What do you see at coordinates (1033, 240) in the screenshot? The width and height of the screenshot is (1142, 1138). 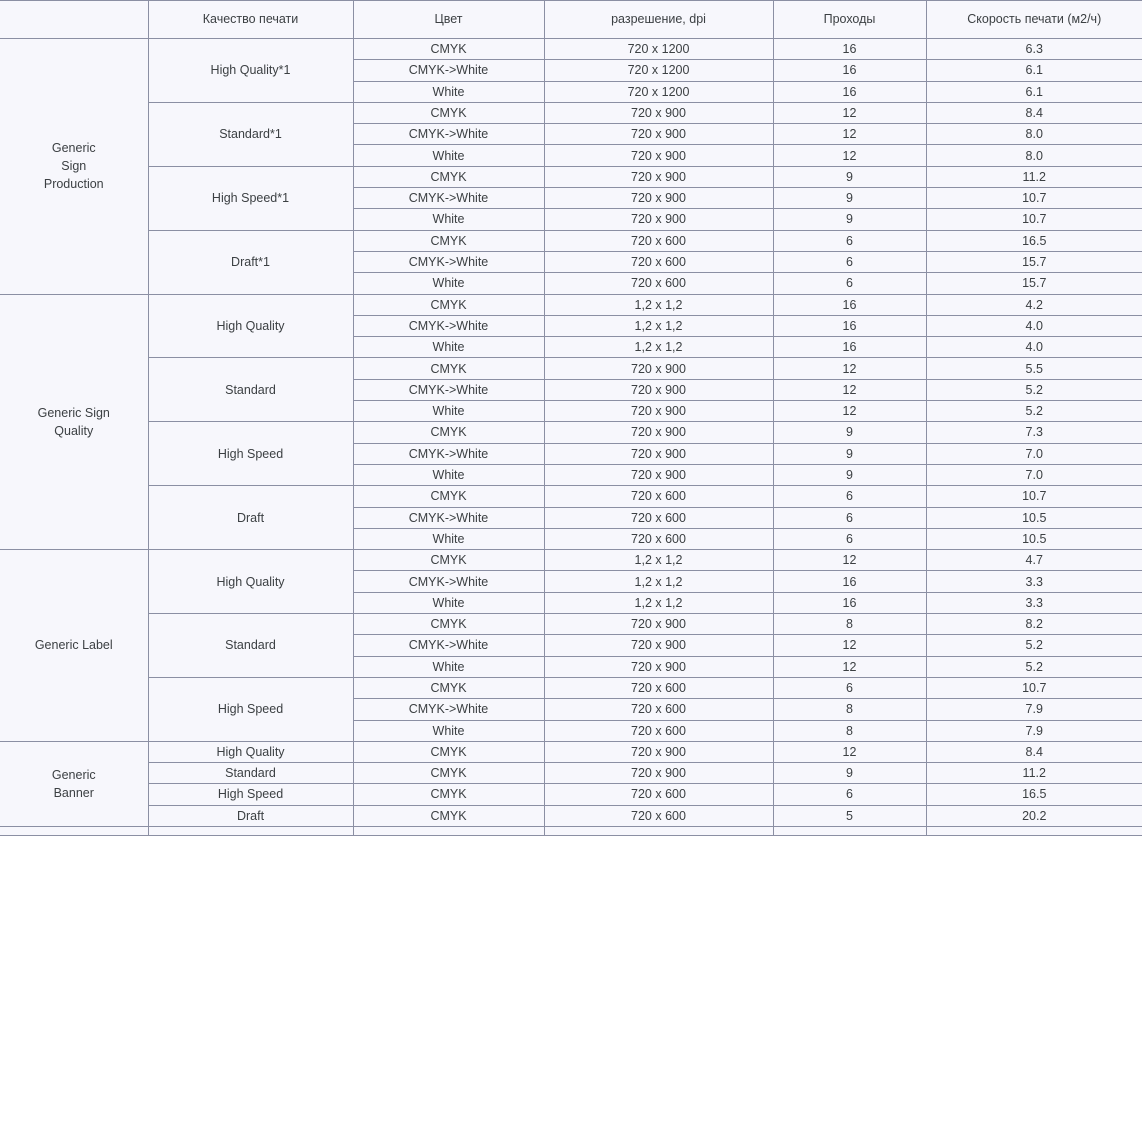 I see `print-speed-cell: 16.5` at bounding box center [1033, 240].